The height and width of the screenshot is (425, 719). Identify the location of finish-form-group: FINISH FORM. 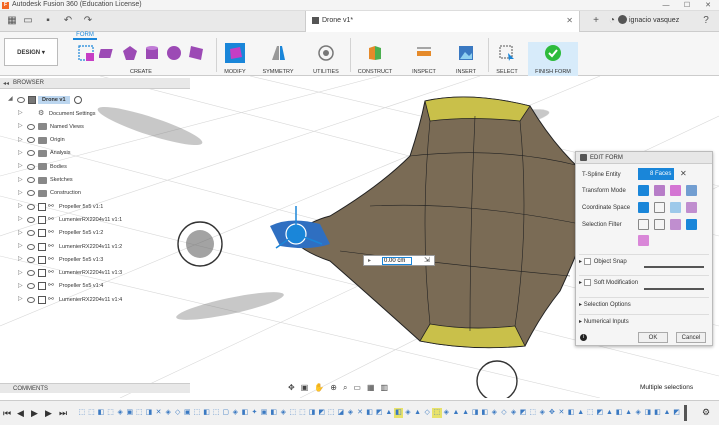
(553, 59).